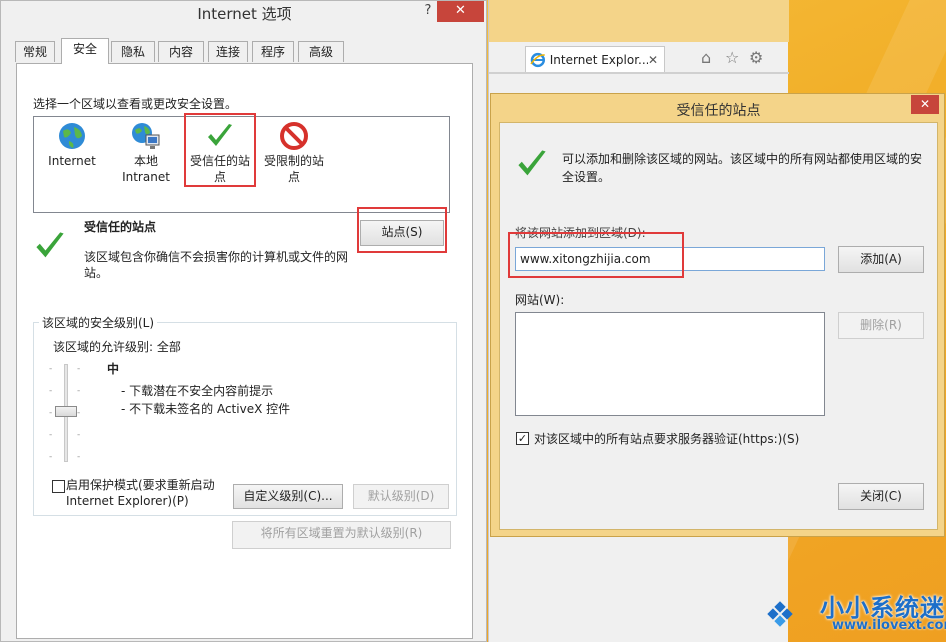 The height and width of the screenshot is (642, 946). Describe the element at coordinates (133, 51) in the screenshot. I see `tab-privacy: 隐私` at that location.